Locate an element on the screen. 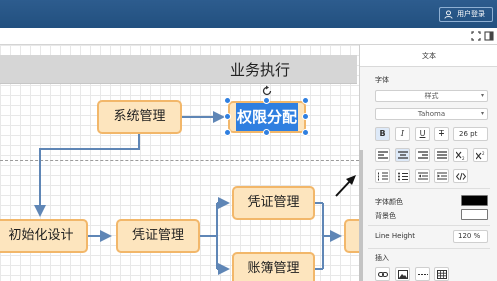 The image size is (497, 281). outdent-icon is located at coordinates (423, 176).